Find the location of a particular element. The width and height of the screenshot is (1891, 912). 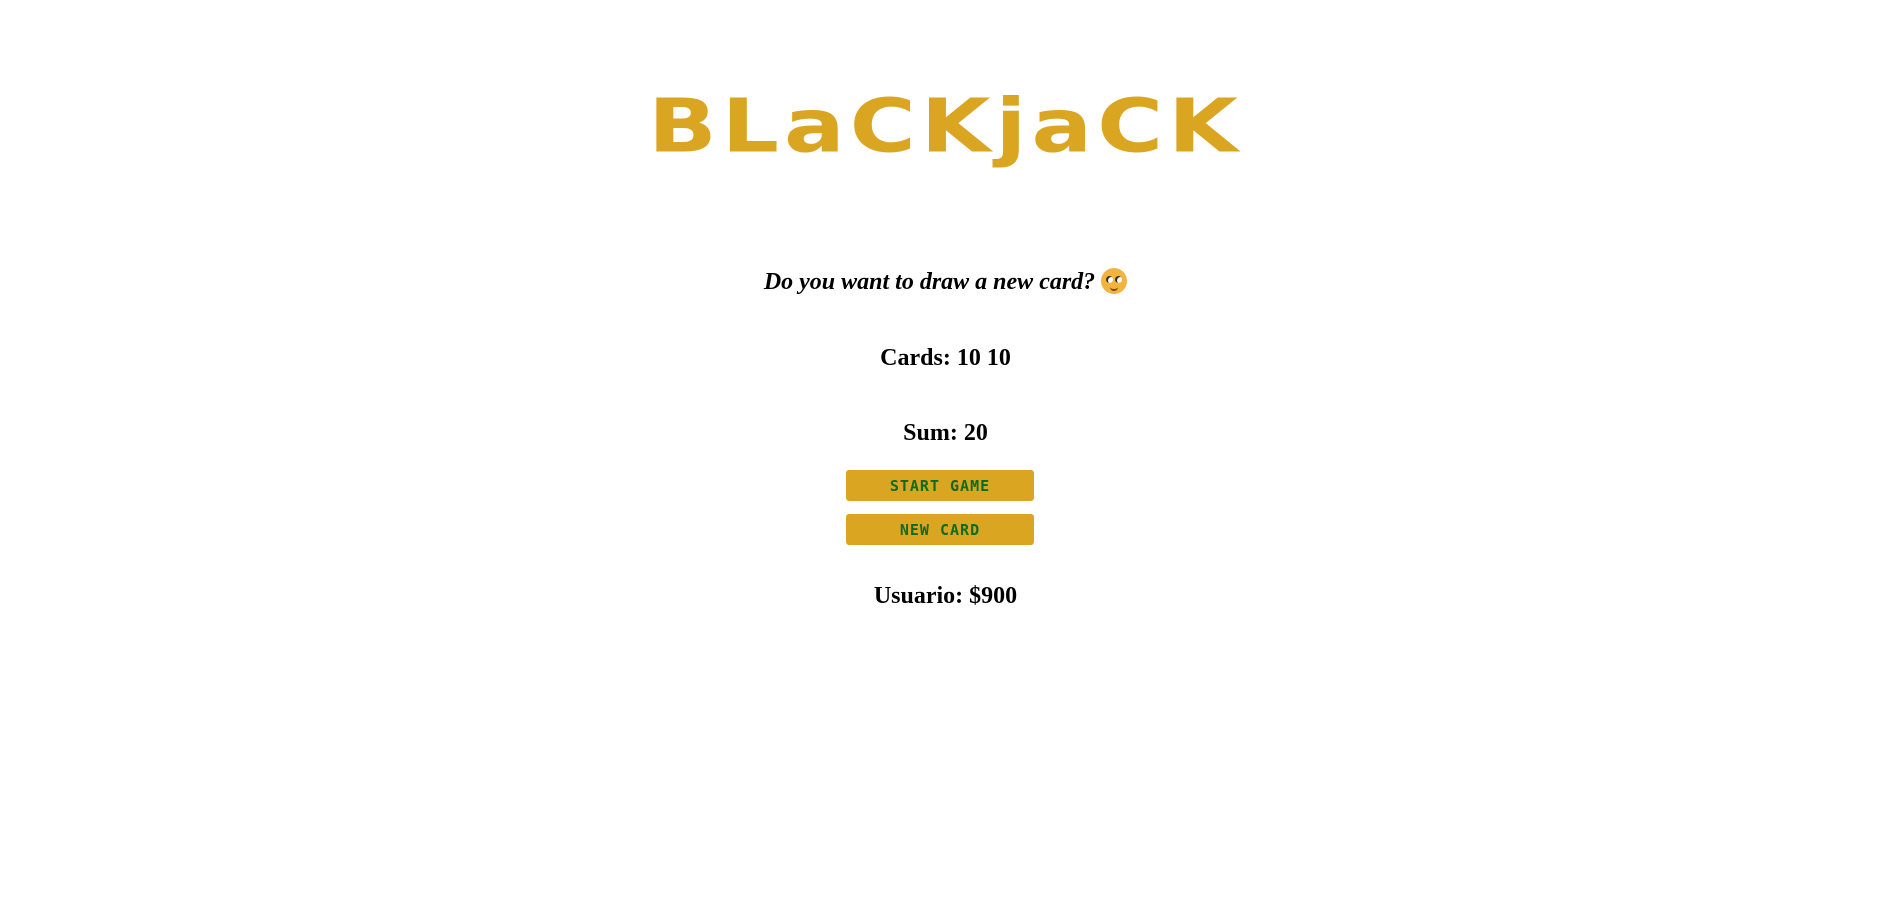

game-title: BLaCKjaCK is located at coordinates (945, 126).